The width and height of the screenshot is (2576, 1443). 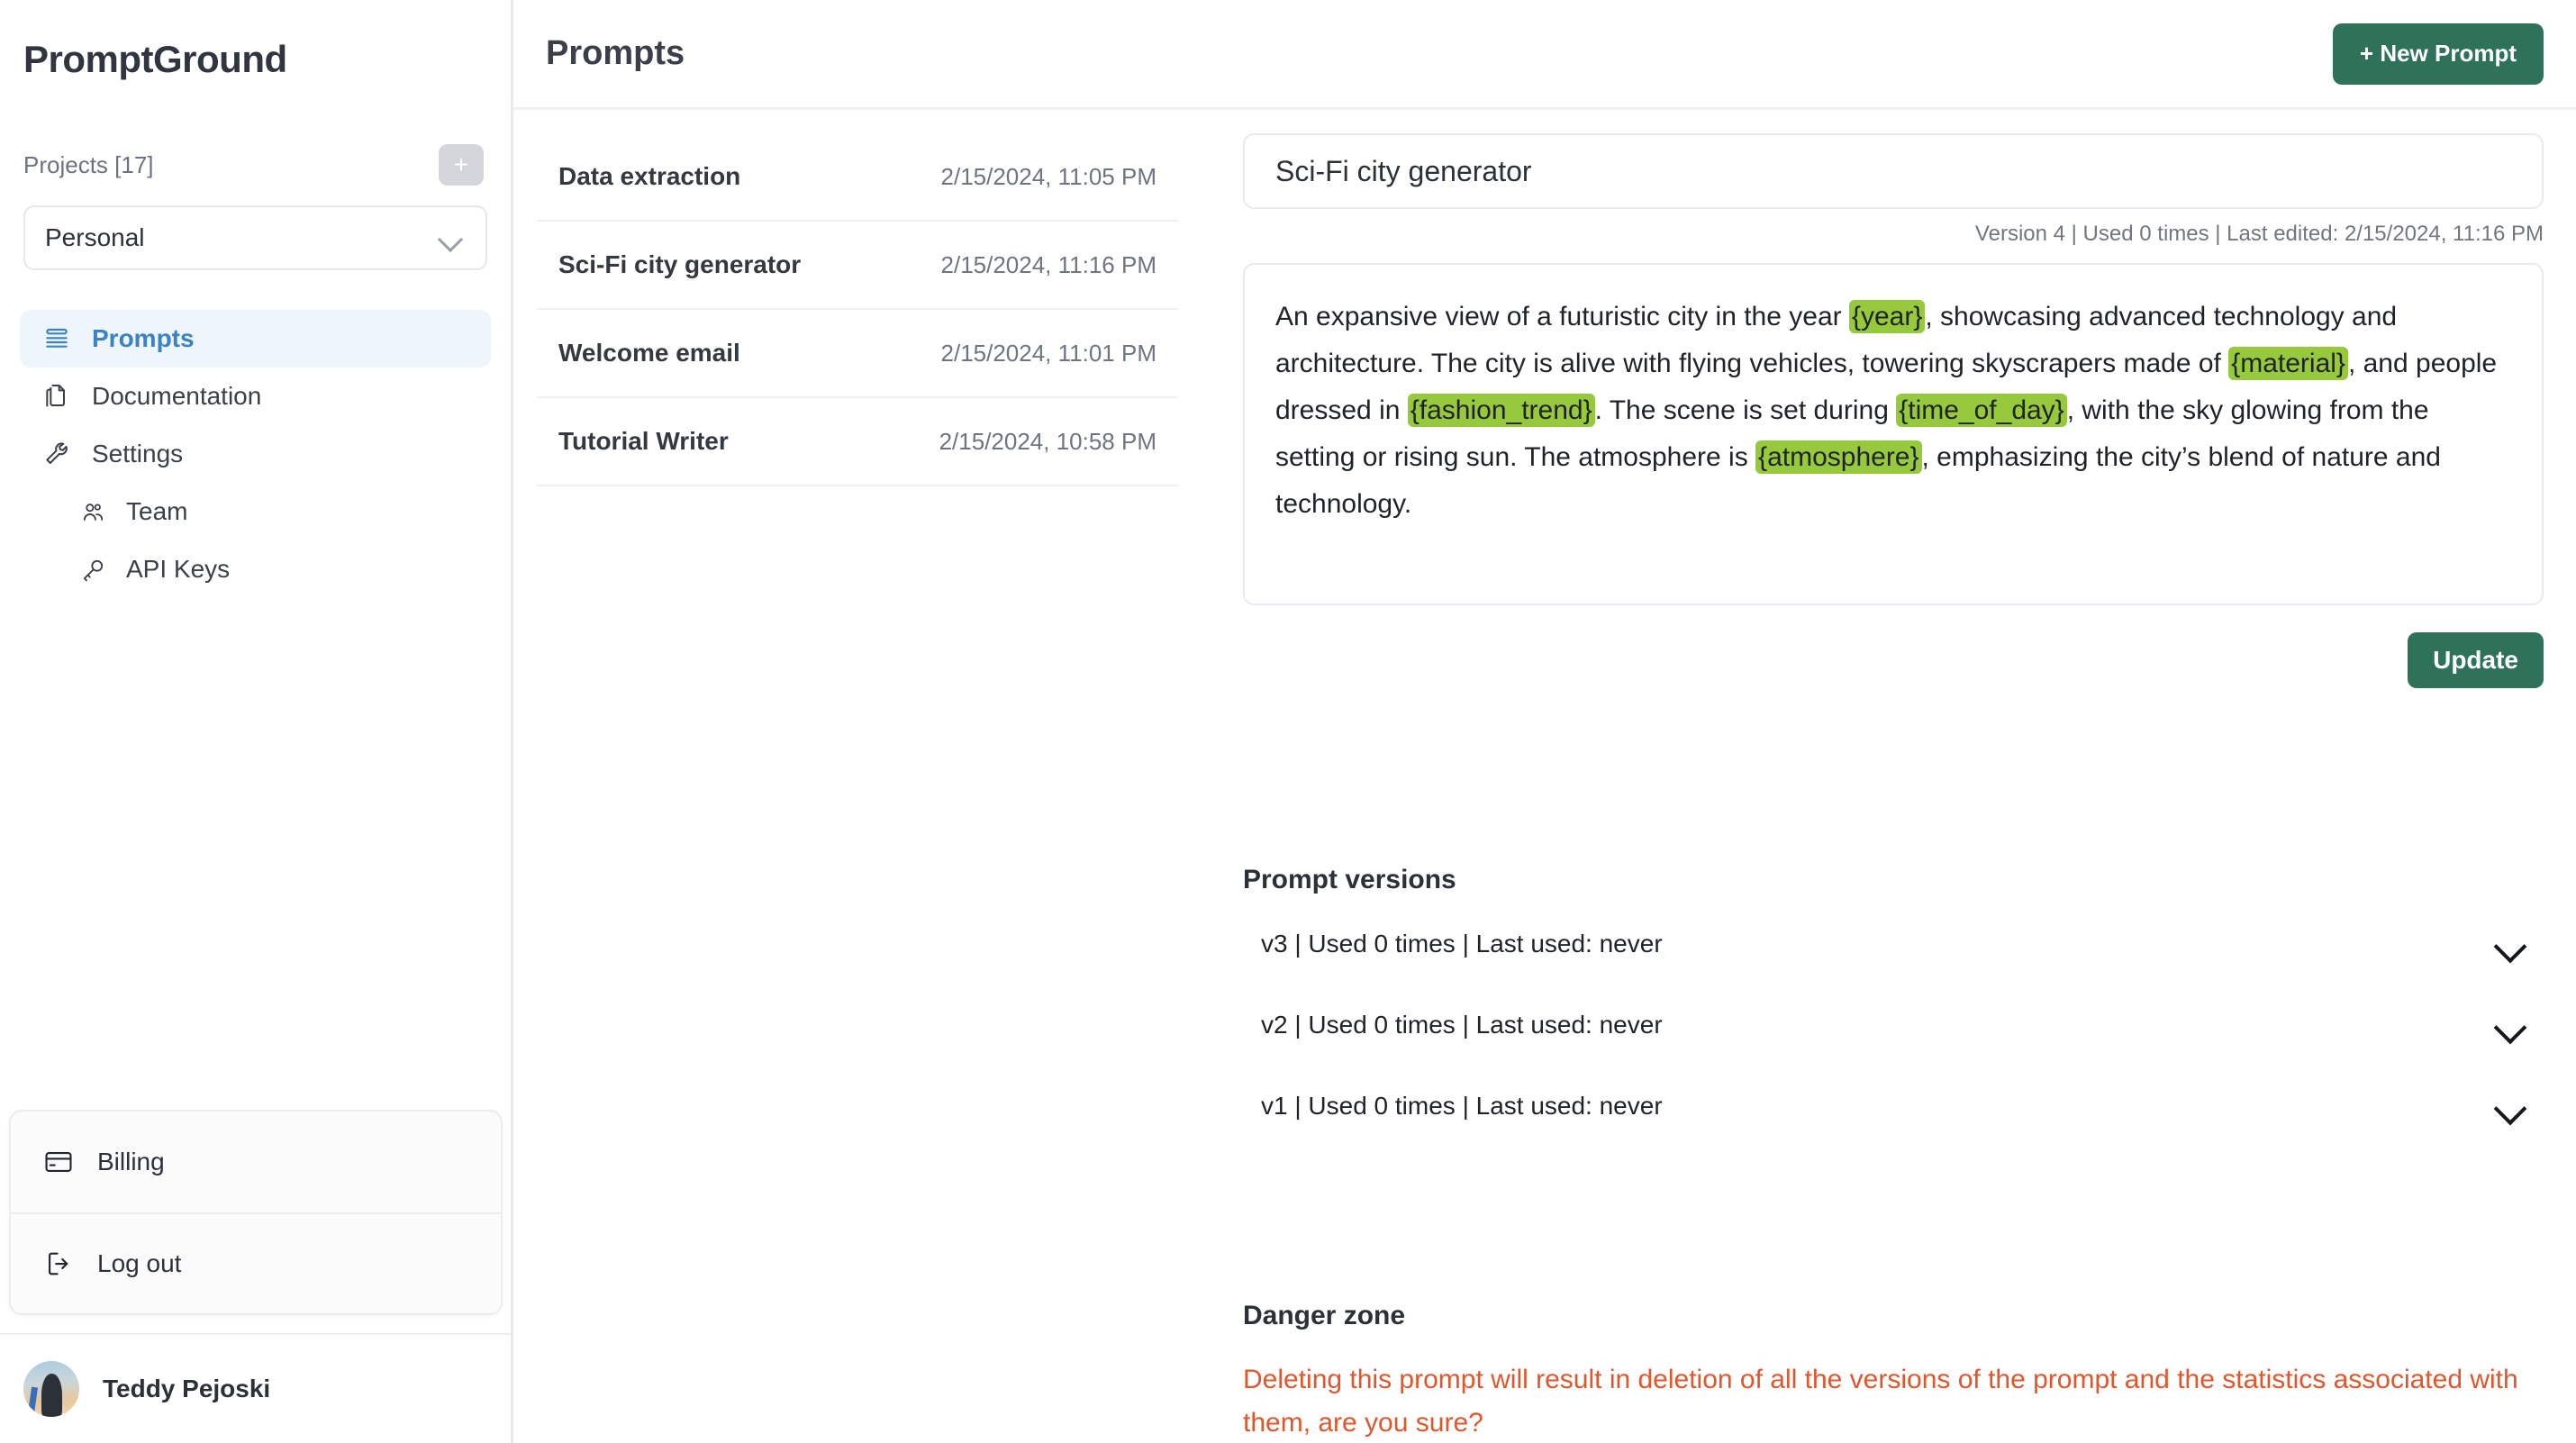 What do you see at coordinates (255, 237) in the screenshot?
I see `project-select: Personal` at bounding box center [255, 237].